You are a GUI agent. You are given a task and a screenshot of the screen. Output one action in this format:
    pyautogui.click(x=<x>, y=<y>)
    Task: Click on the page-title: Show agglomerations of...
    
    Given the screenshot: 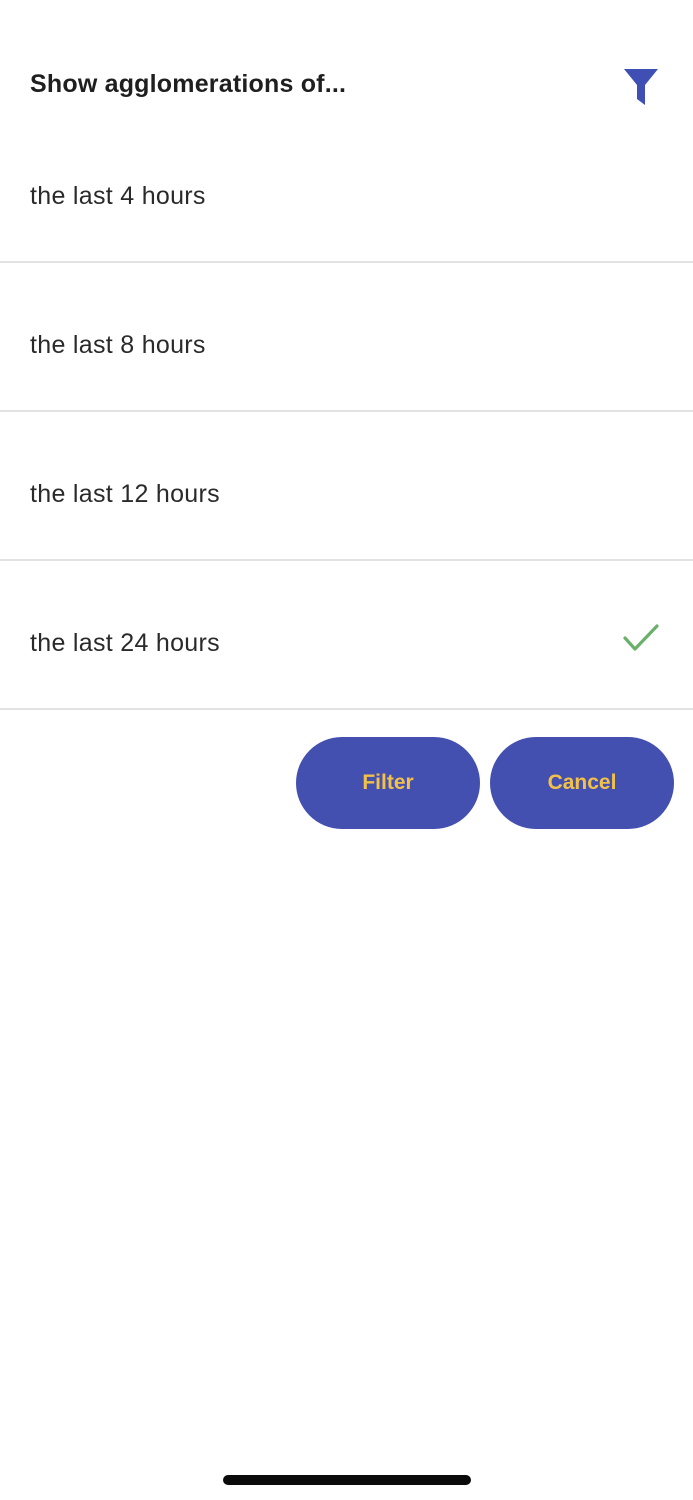 What is the action you would take?
    pyautogui.click(x=188, y=84)
    